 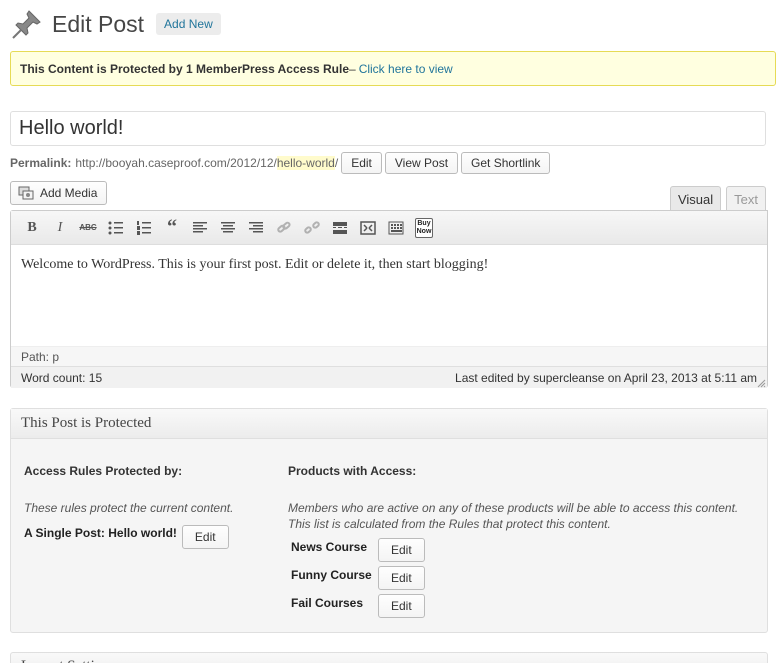 I want to click on metabox-title: This Post is Protected, so click(x=389, y=424).